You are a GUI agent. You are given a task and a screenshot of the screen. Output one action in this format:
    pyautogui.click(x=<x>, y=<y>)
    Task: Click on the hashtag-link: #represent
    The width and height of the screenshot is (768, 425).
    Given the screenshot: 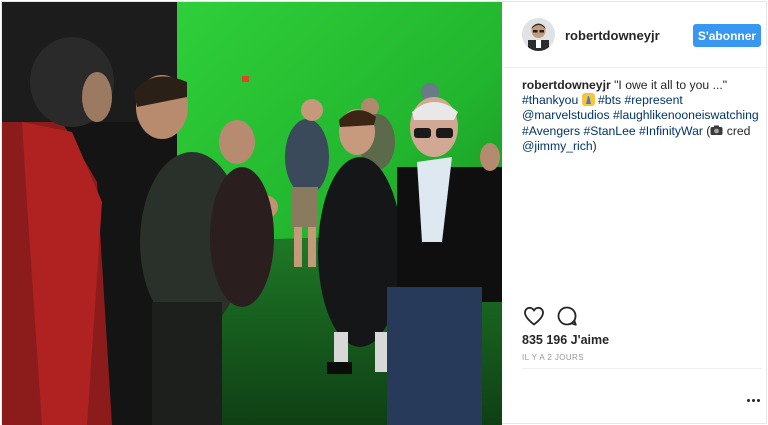 What is the action you would take?
    pyautogui.click(x=653, y=100)
    